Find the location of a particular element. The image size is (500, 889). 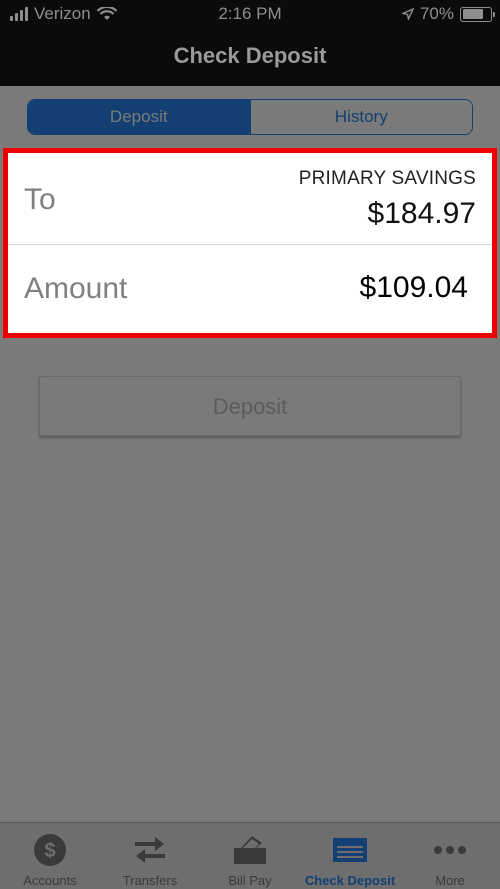

segment-deposit: Deposit is located at coordinates (139, 117).